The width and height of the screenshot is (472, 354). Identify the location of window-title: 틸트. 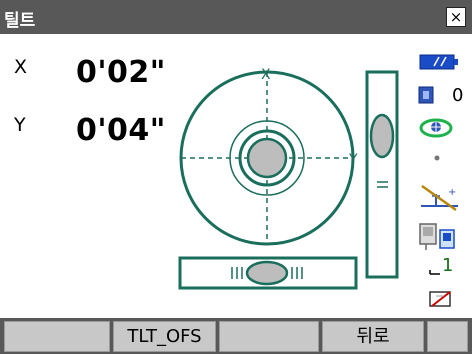
(20, 21).